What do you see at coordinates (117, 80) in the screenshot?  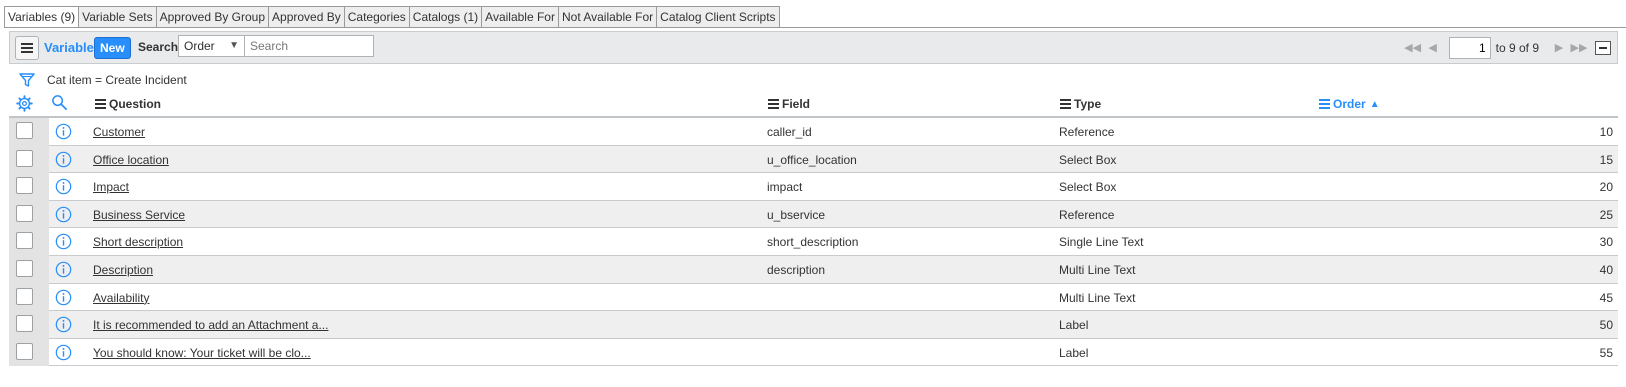 I see `filter-breadcrumb: Cat item = Create Incident` at bounding box center [117, 80].